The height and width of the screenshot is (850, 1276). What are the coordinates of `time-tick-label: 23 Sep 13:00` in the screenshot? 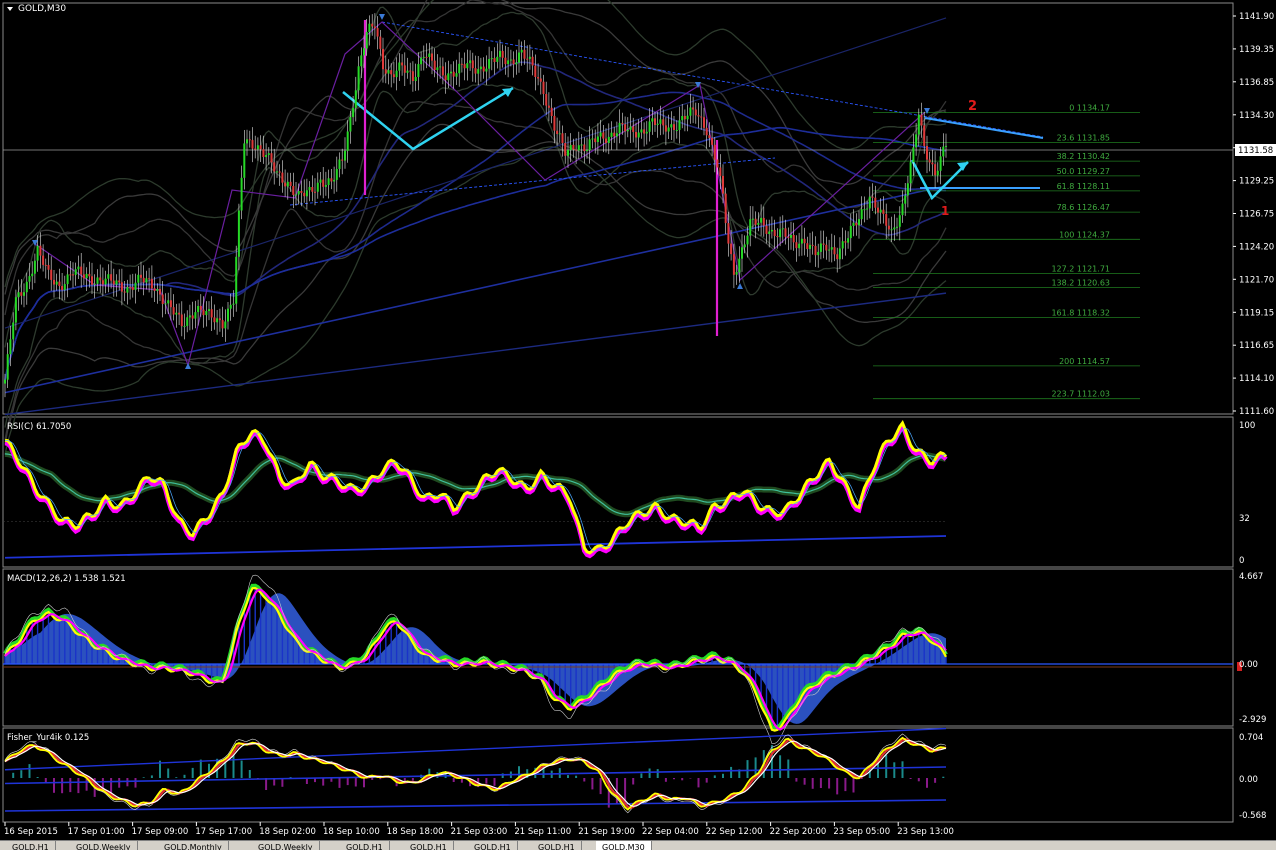 It's located at (925, 832).